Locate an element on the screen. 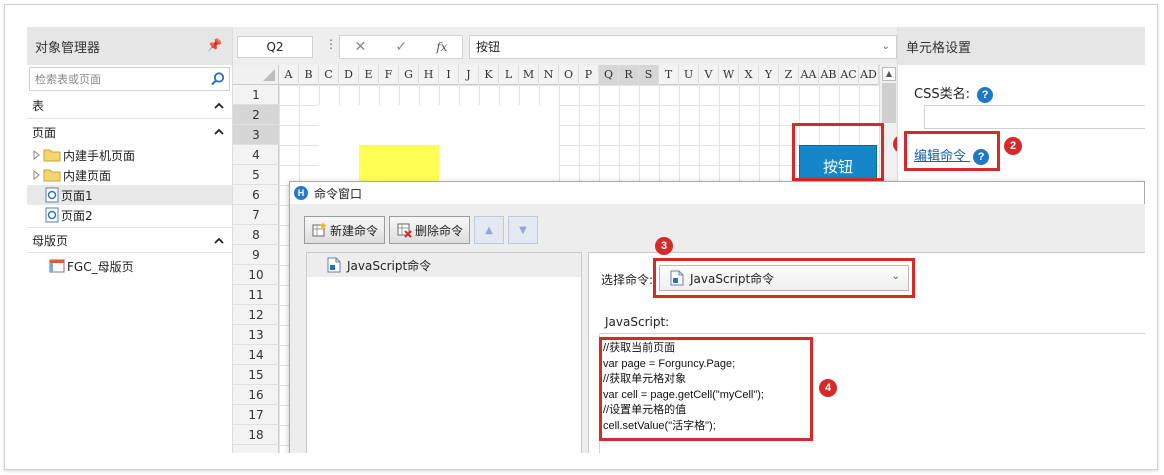  command-list-item: JavaScript命令 is located at coordinates (444, 265).